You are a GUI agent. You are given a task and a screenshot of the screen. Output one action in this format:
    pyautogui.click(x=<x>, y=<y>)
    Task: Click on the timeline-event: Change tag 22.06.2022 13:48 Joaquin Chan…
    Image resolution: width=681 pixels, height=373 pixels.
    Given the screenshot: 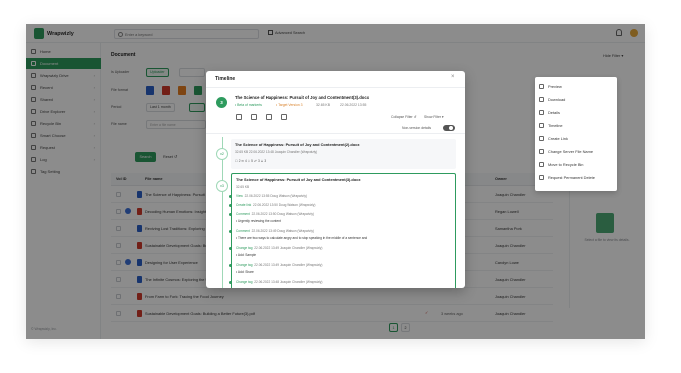 What is the action you would take?
    pyautogui.click(x=276, y=282)
    